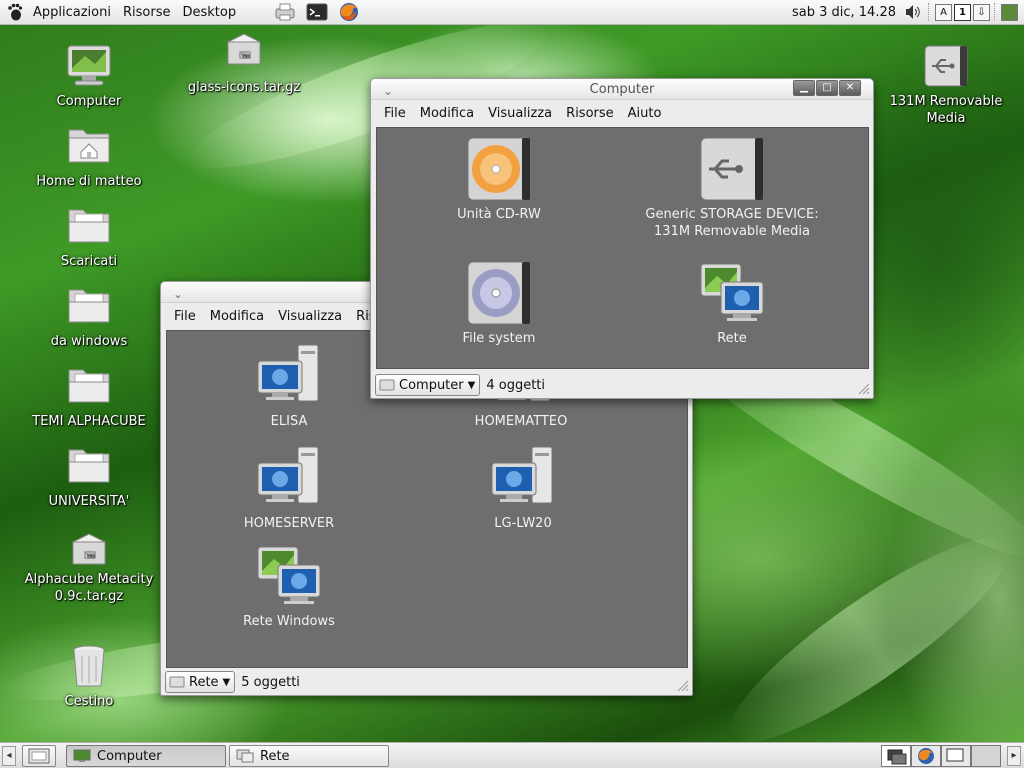  I want to click on file-item-label: Rete Windows, so click(289, 621).